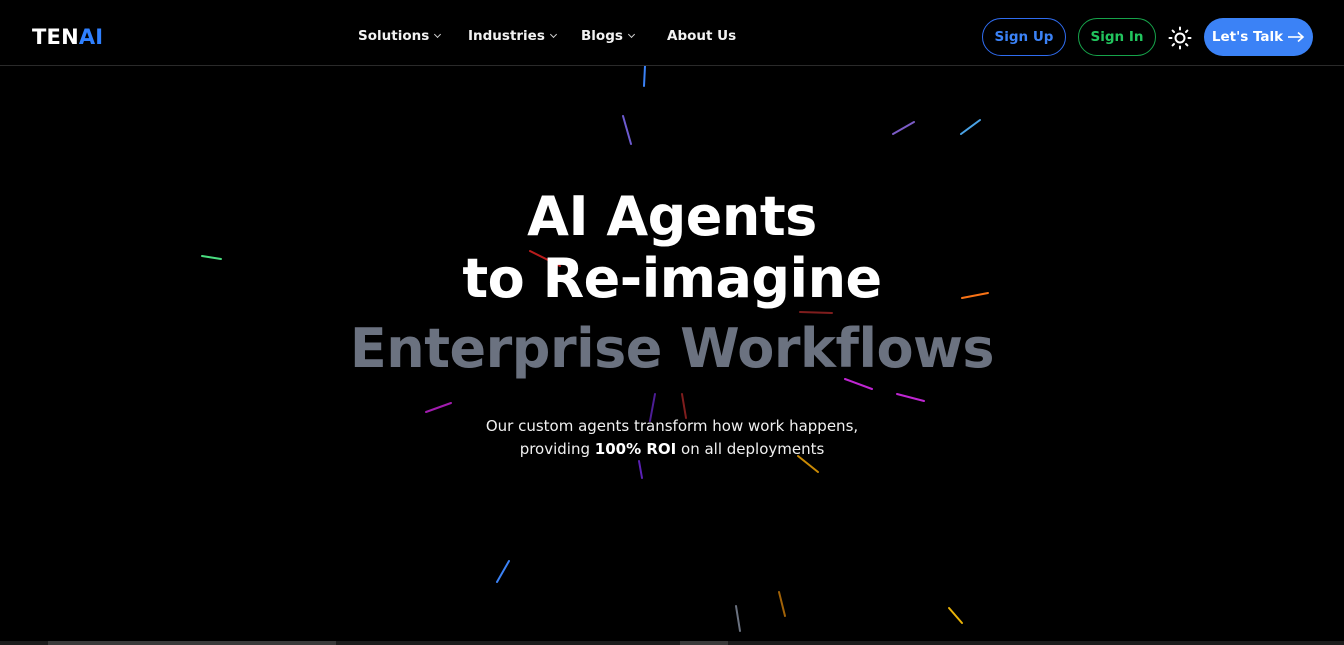 This screenshot has width=1344, height=645. Describe the element at coordinates (55, 37) in the screenshot. I see `logo-text-ten: TEN` at that location.